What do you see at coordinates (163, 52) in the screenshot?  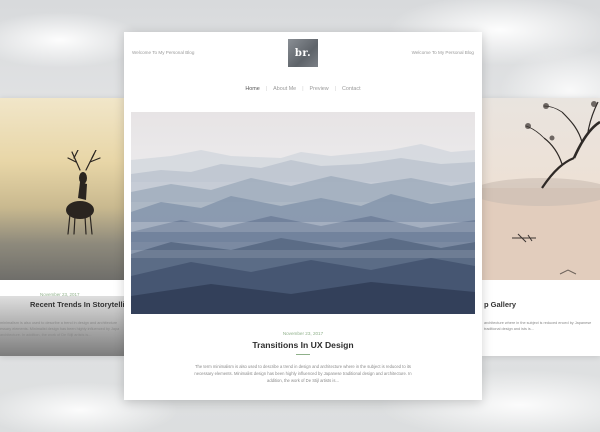 I see `welcome-text-left: Welcome To My Personal Blog` at bounding box center [163, 52].